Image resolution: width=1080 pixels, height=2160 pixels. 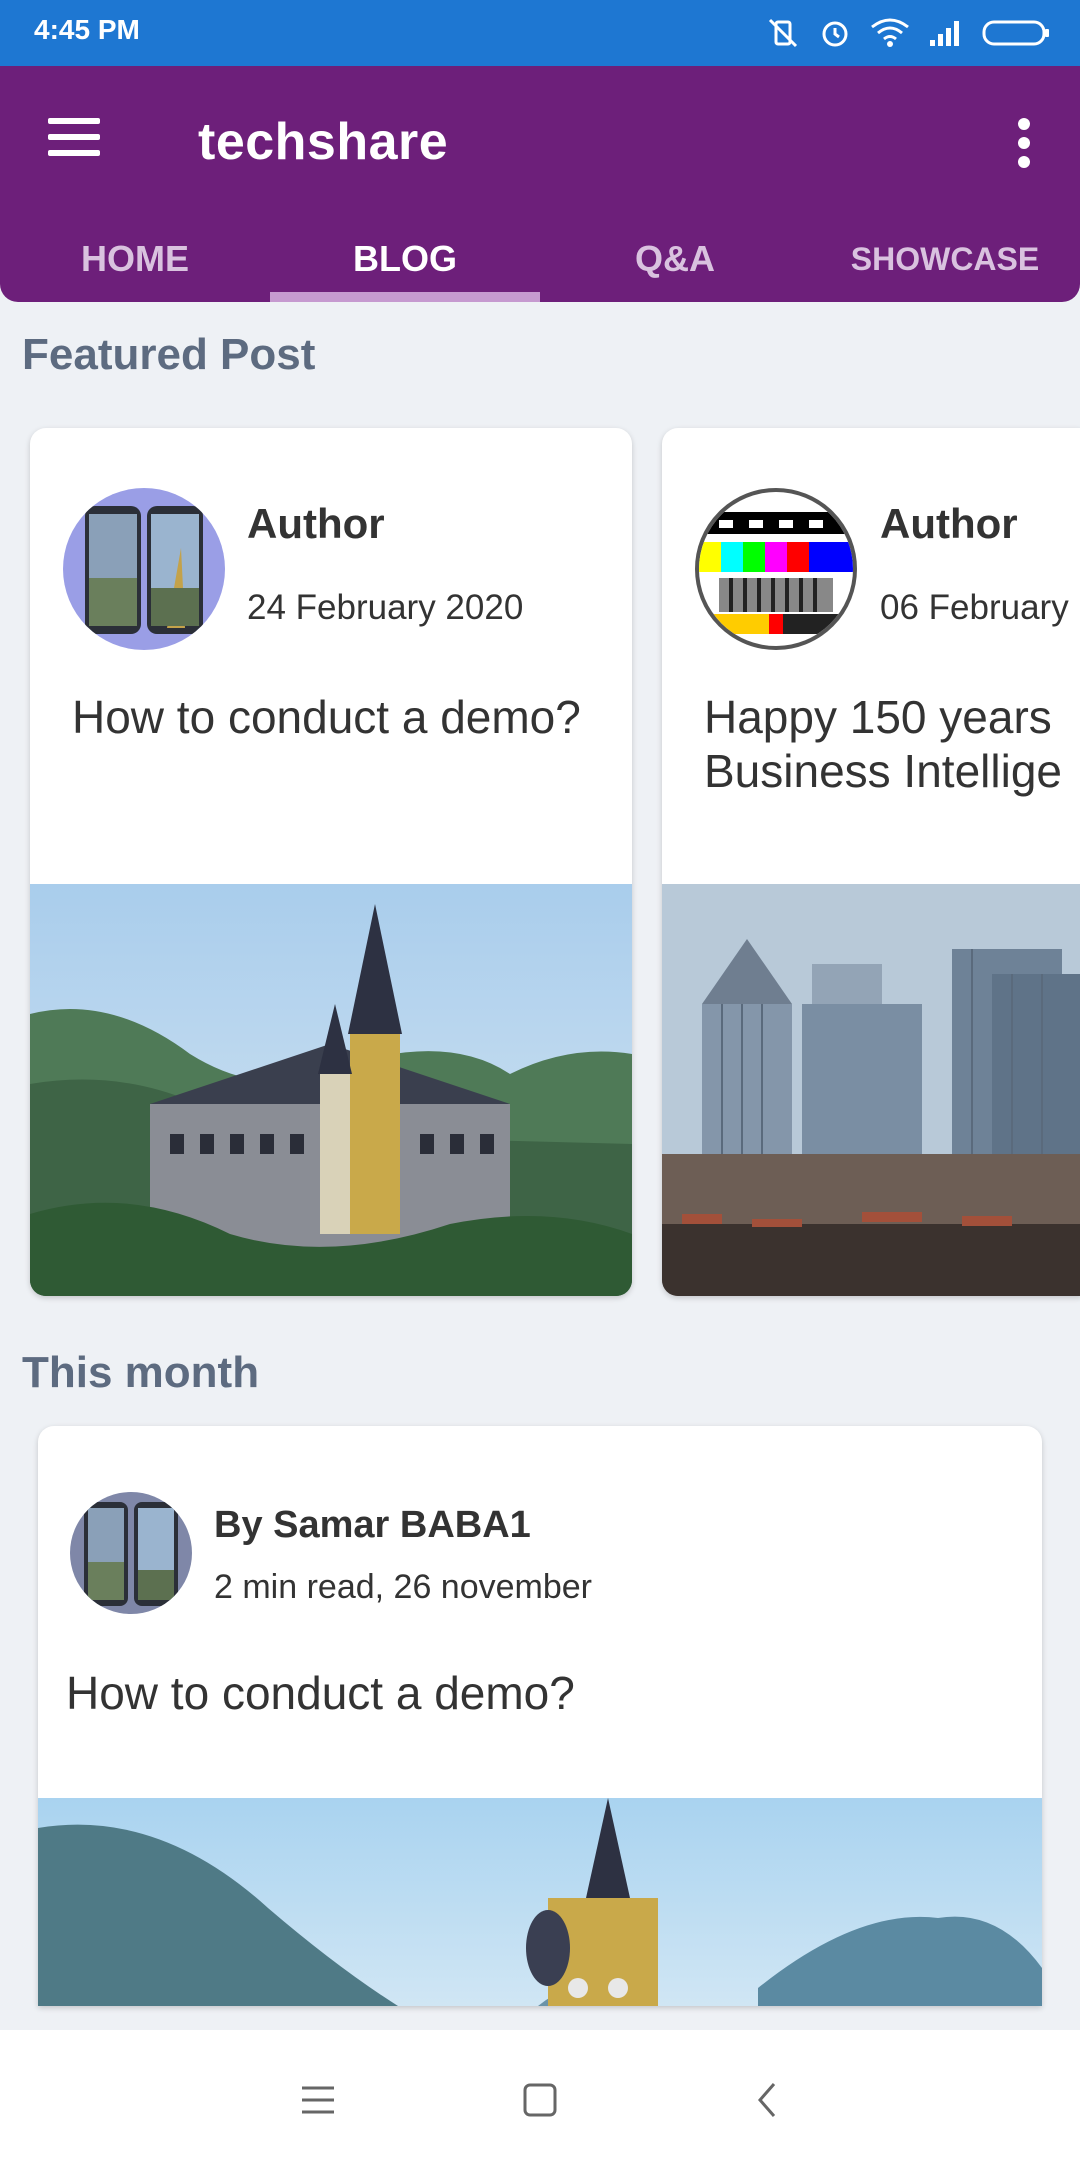 I want to click on status-icons, so click(x=909, y=33).